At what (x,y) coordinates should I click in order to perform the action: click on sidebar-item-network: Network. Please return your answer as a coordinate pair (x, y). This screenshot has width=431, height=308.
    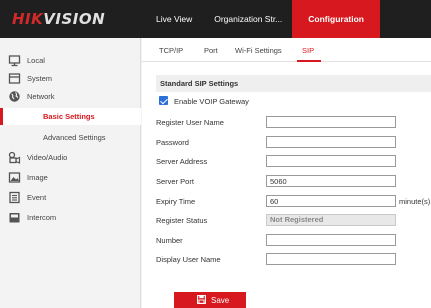
    Looking at the image, I should click on (70, 96).